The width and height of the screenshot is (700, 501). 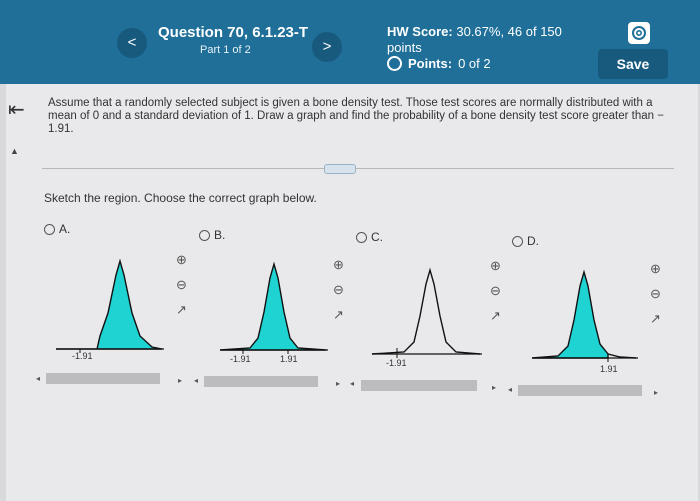 I want to click on points-status-icon, so click(x=394, y=63).